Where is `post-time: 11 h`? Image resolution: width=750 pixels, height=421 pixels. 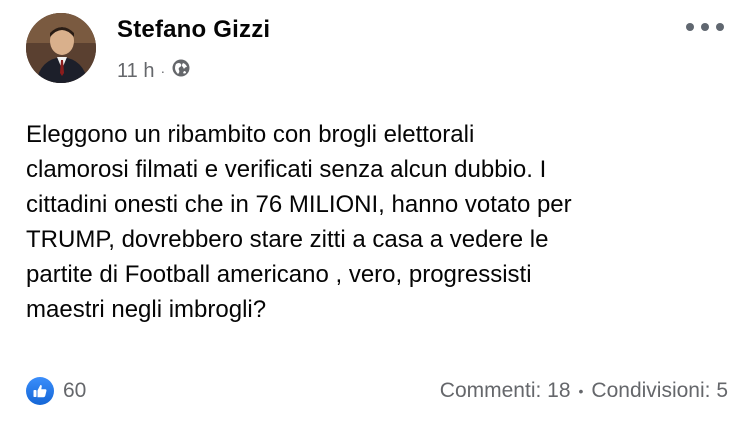
post-time: 11 h is located at coordinates (135, 71).